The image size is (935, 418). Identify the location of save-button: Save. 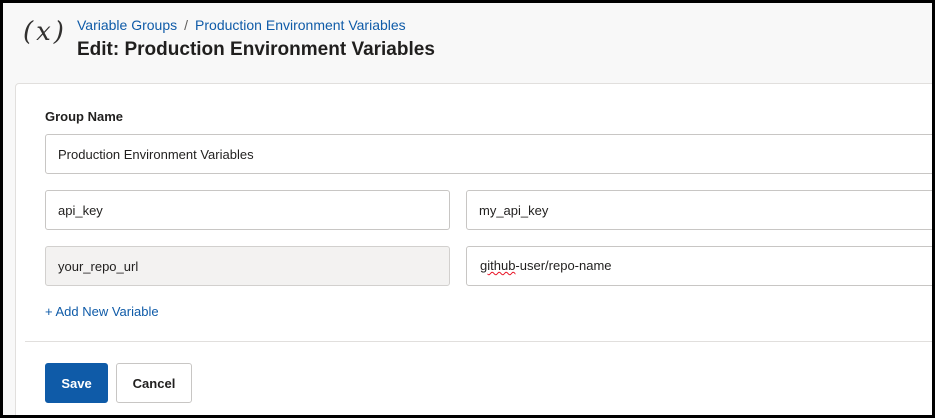
(76, 383).